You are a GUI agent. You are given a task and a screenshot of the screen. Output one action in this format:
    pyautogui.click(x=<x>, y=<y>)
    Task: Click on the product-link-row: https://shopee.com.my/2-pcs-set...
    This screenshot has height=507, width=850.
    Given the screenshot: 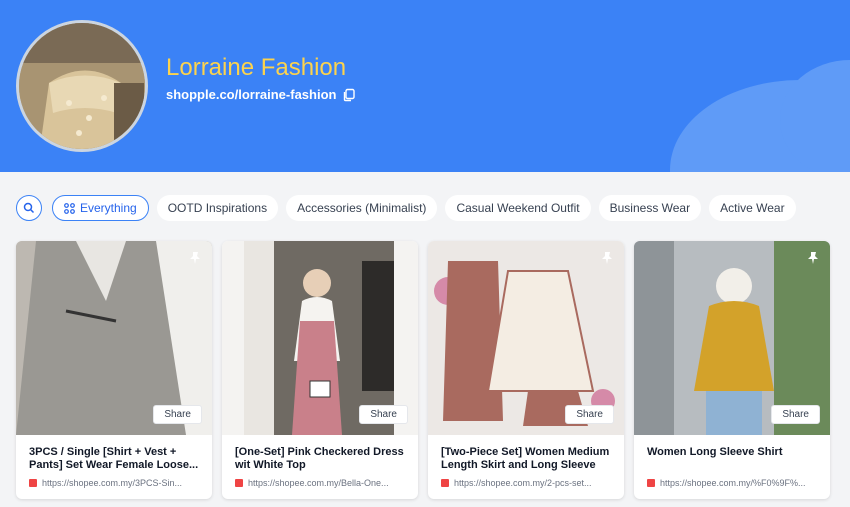 What is the action you would take?
    pyautogui.click(x=529, y=483)
    